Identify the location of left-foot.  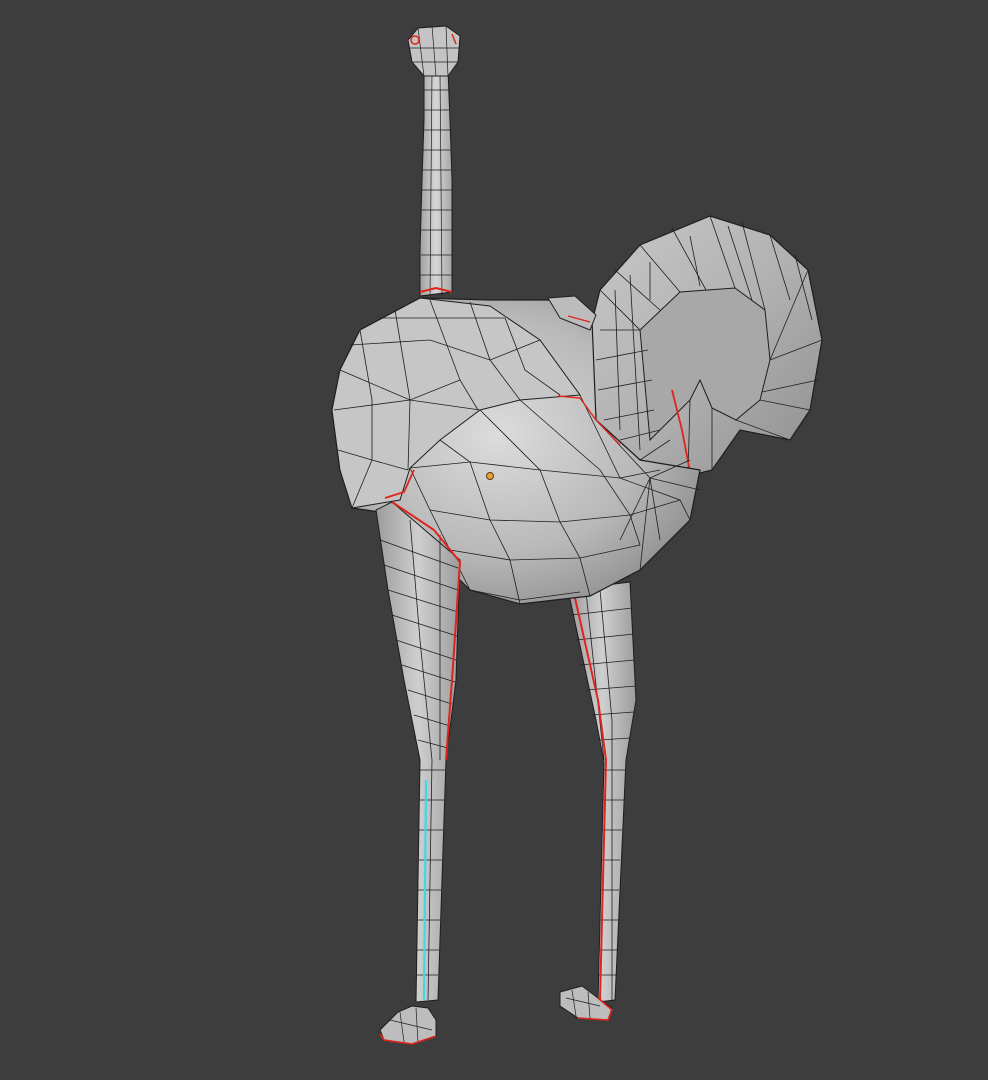
(408, 1025).